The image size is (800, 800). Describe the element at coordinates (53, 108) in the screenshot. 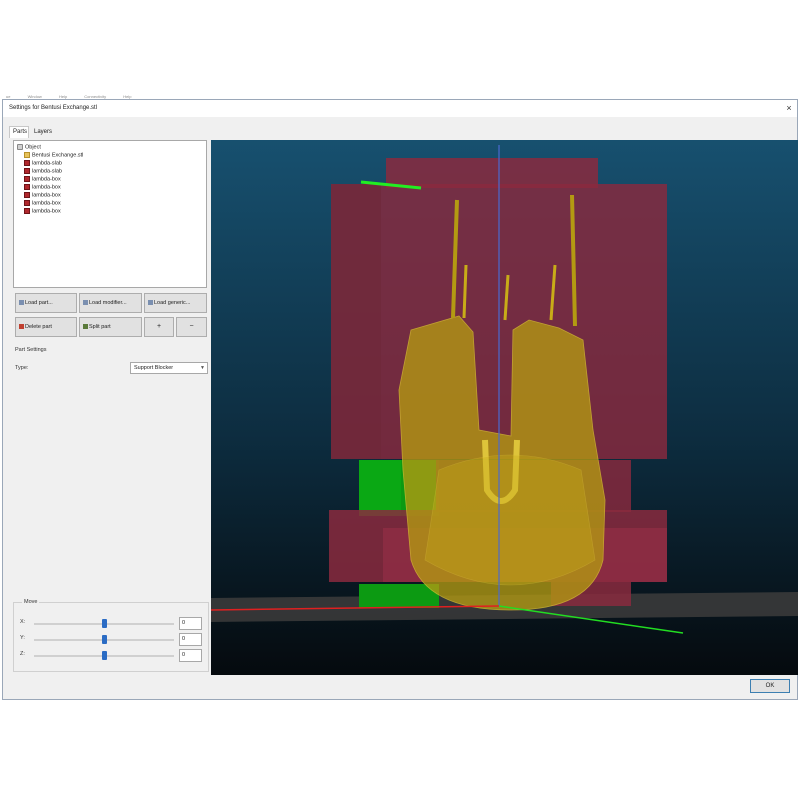

I see `dialog-title: Settings for Bentusi Exchange.stl` at that location.